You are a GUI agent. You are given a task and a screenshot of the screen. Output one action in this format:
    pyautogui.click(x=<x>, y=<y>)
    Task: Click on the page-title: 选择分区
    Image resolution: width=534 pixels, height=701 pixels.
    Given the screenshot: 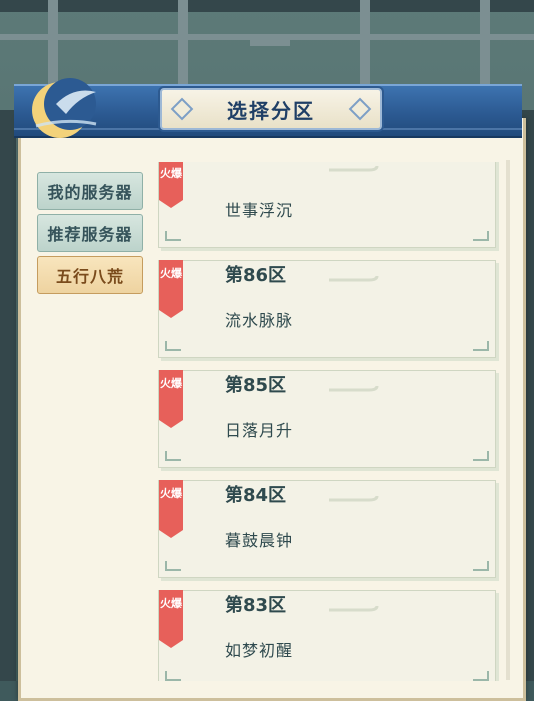 What is the action you would take?
    pyautogui.click(x=271, y=110)
    